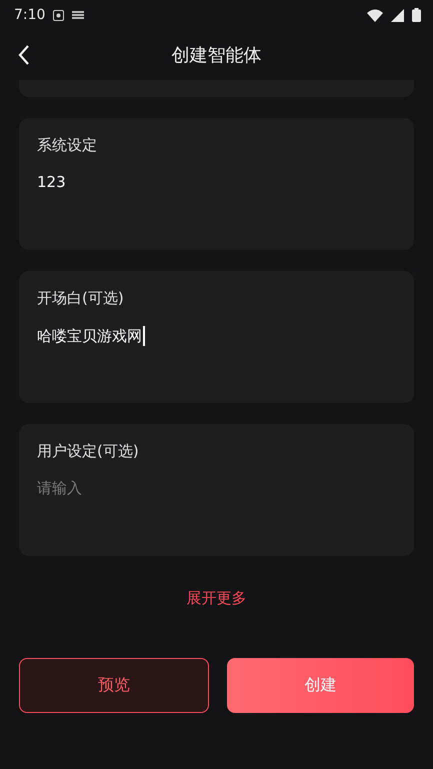  I want to click on preview-button: 预览, so click(113, 685).